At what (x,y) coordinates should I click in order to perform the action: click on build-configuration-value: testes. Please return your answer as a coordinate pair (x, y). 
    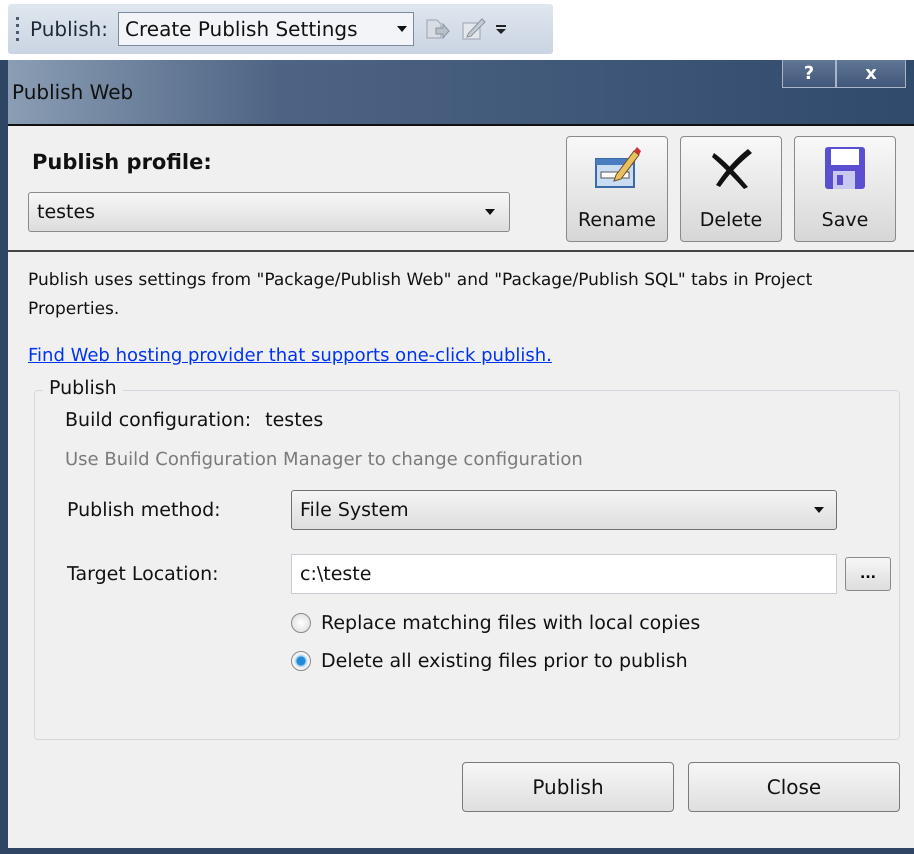
    Looking at the image, I should click on (294, 420).